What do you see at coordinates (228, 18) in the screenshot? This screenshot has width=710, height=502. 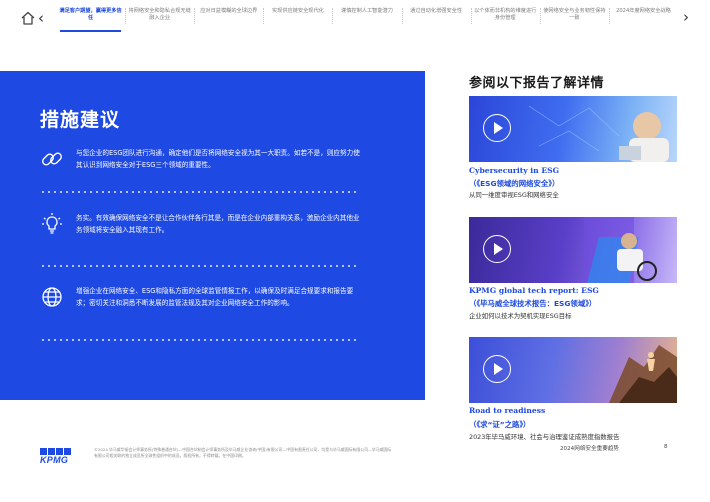 I see `nav-tab-3: 应对日益模糊的全球边界` at bounding box center [228, 18].